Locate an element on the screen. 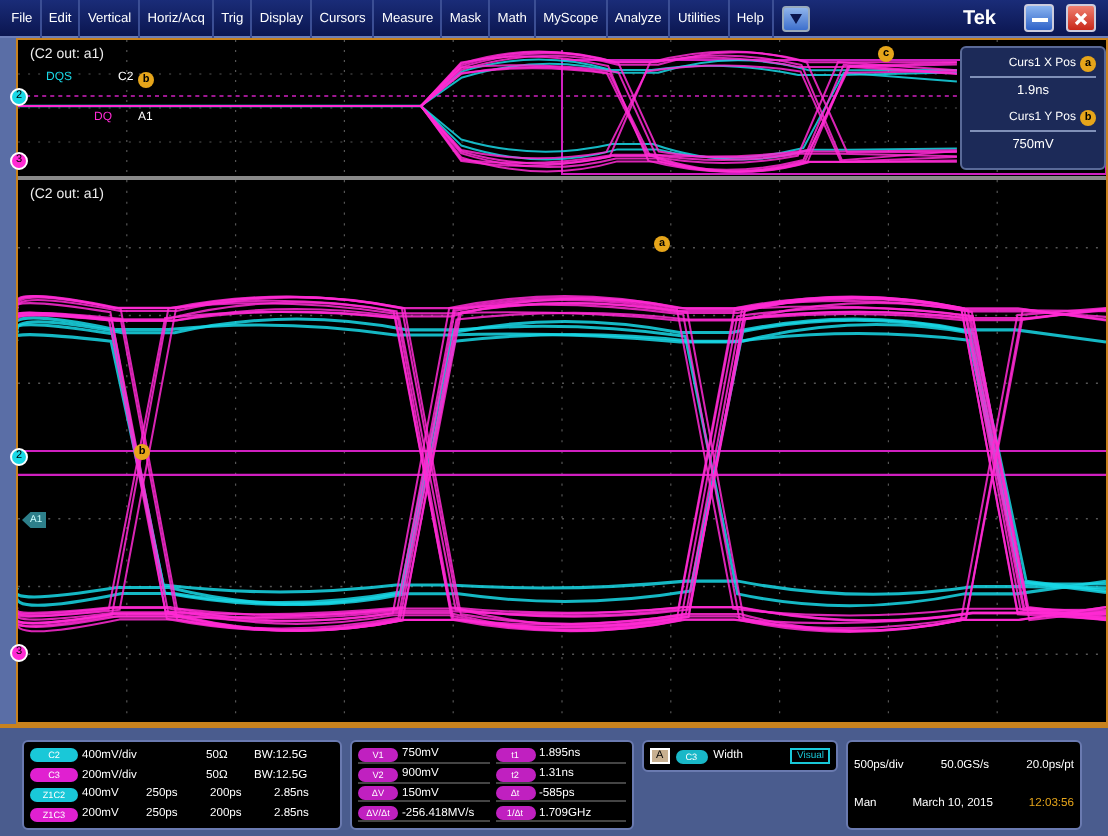 The height and width of the screenshot is (836, 1108). dropdown-button is located at coordinates (795, 18).